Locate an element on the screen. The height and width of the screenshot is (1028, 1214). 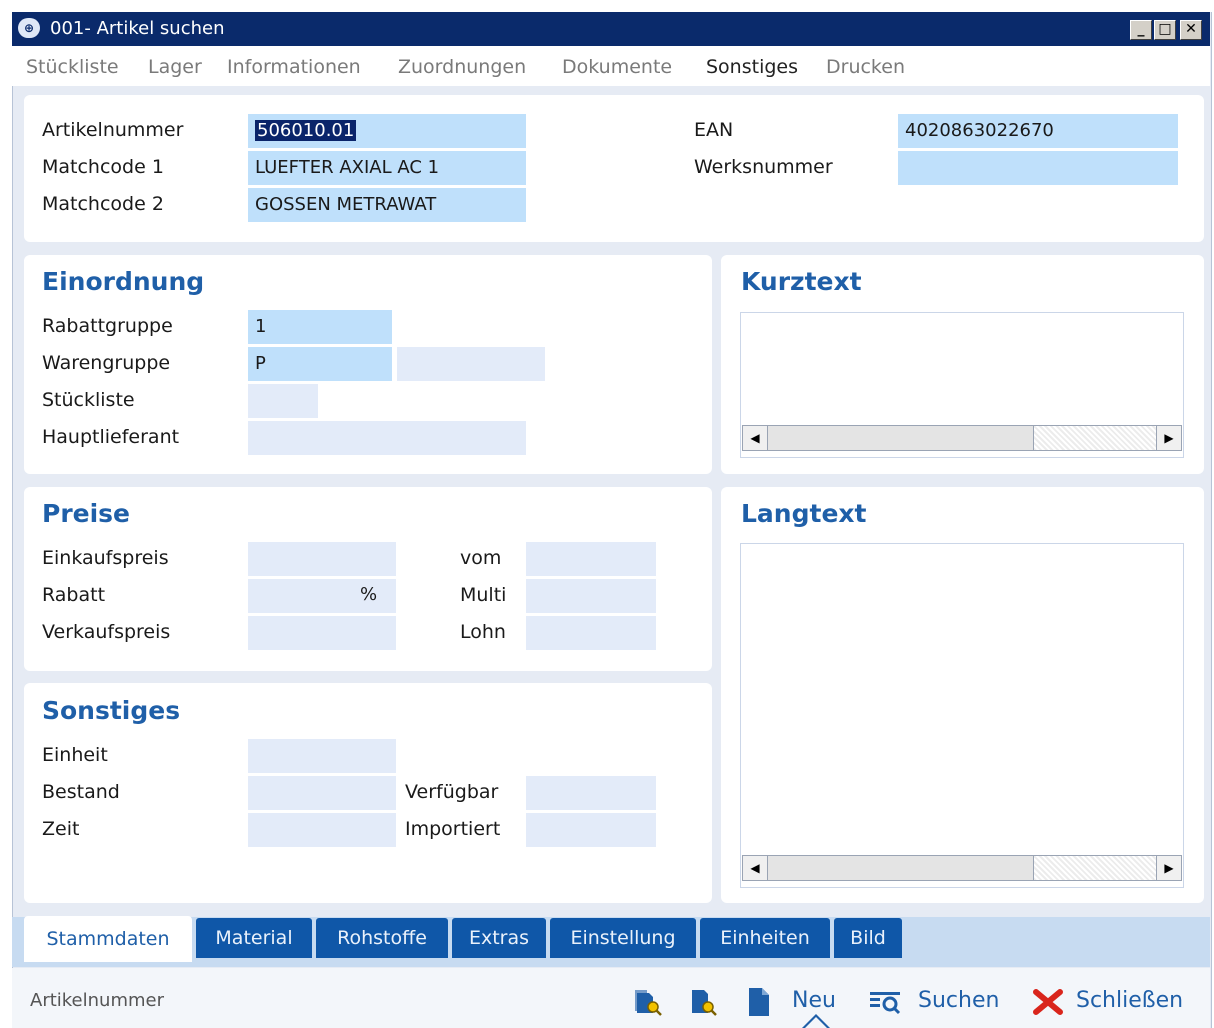
einkaufspreis-label: Einkaufspreis is located at coordinates (105, 558).